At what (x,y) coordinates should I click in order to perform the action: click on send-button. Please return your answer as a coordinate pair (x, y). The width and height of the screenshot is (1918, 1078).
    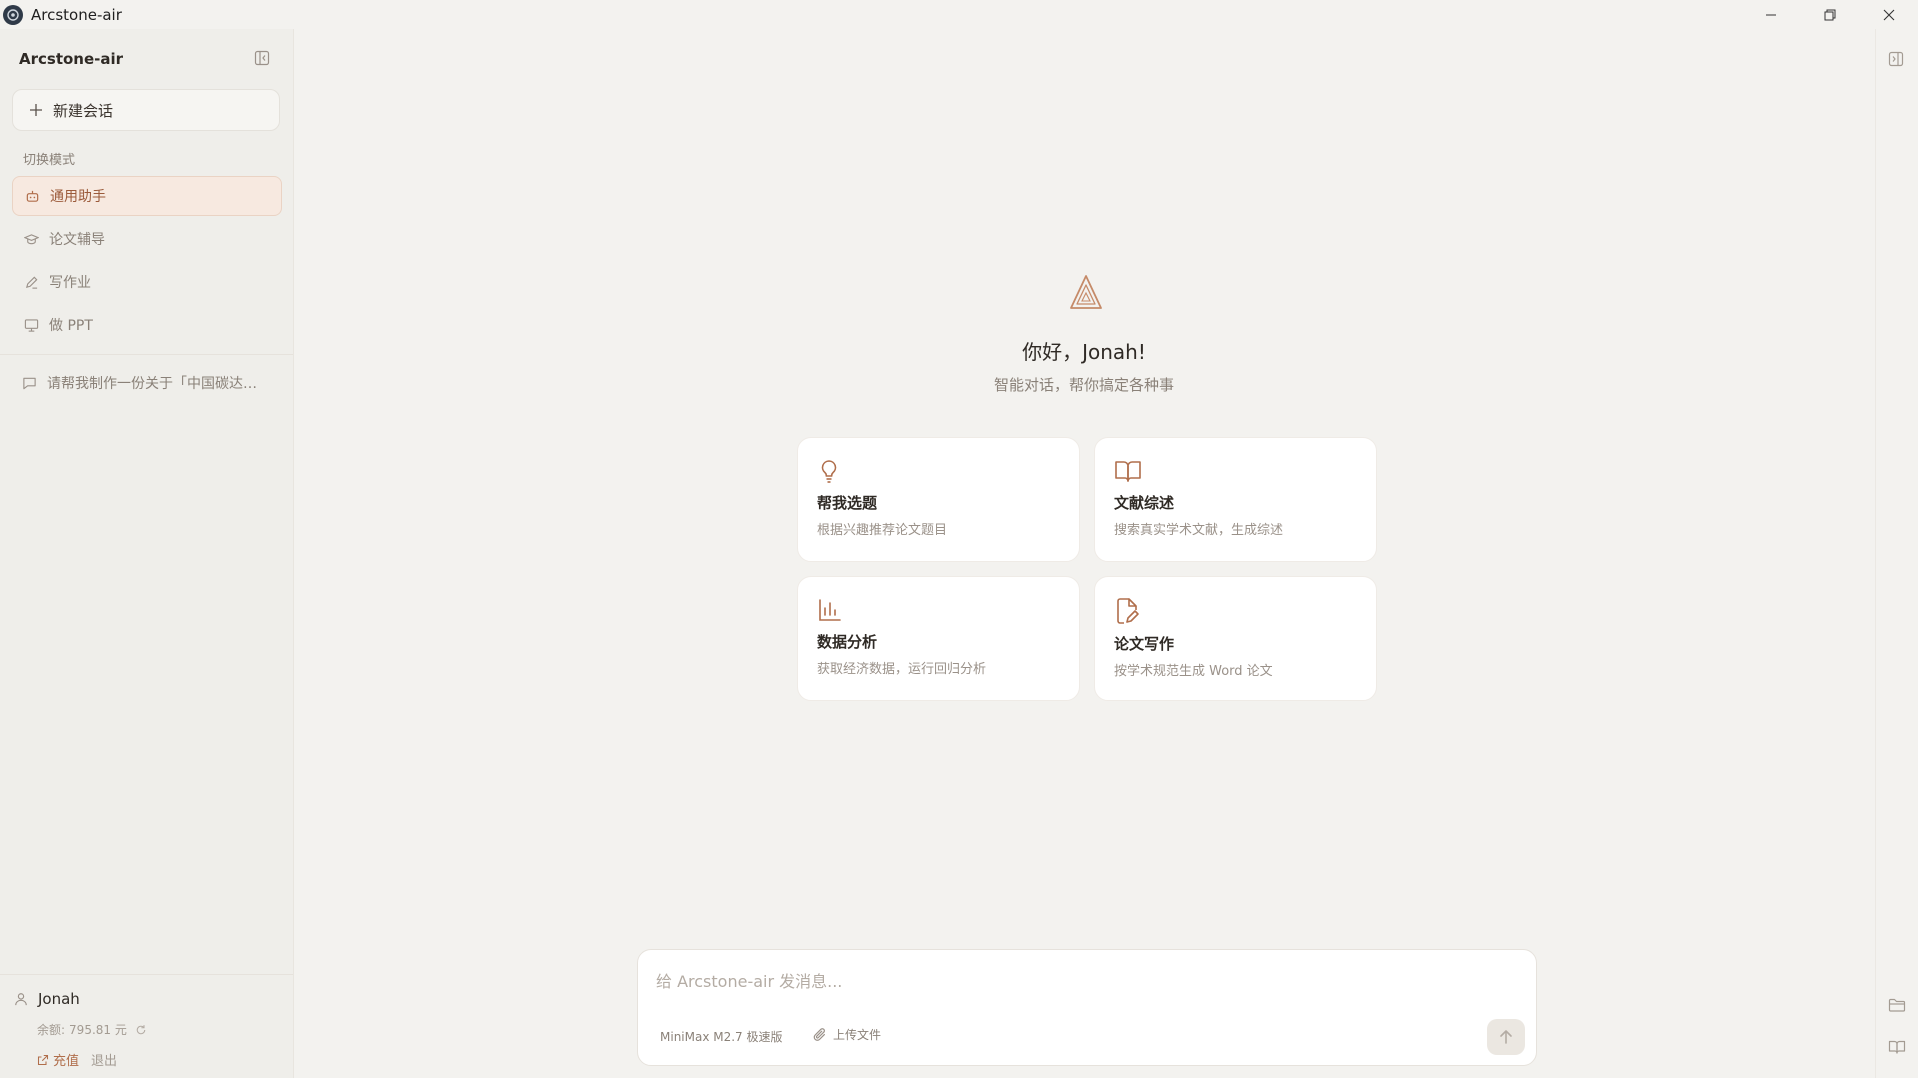
    Looking at the image, I should click on (1506, 1037).